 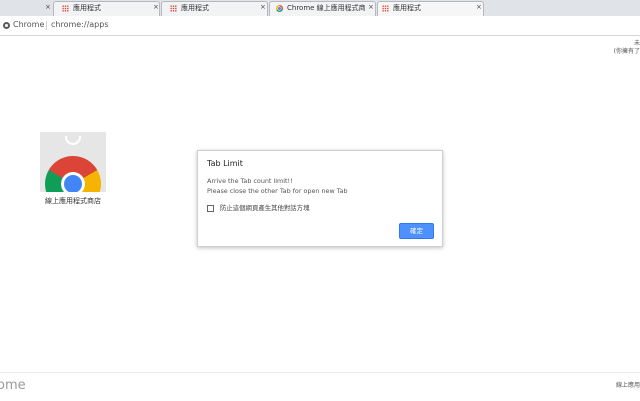 What do you see at coordinates (279, 8) in the screenshot?
I see `chrome-webstore-icon` at bounding box center [279, 8].